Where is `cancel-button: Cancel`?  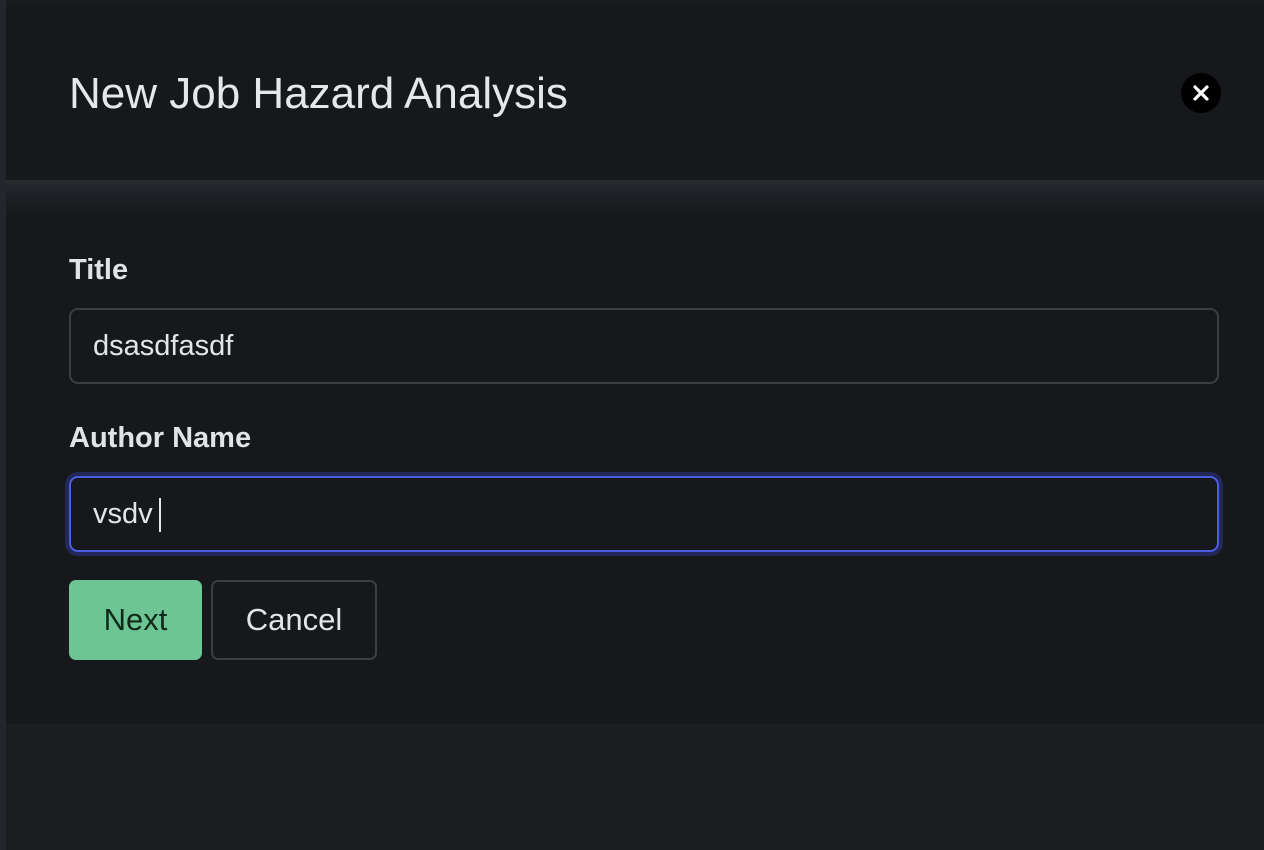 cancel-button: Cancel is located at coordinates (294, 620).